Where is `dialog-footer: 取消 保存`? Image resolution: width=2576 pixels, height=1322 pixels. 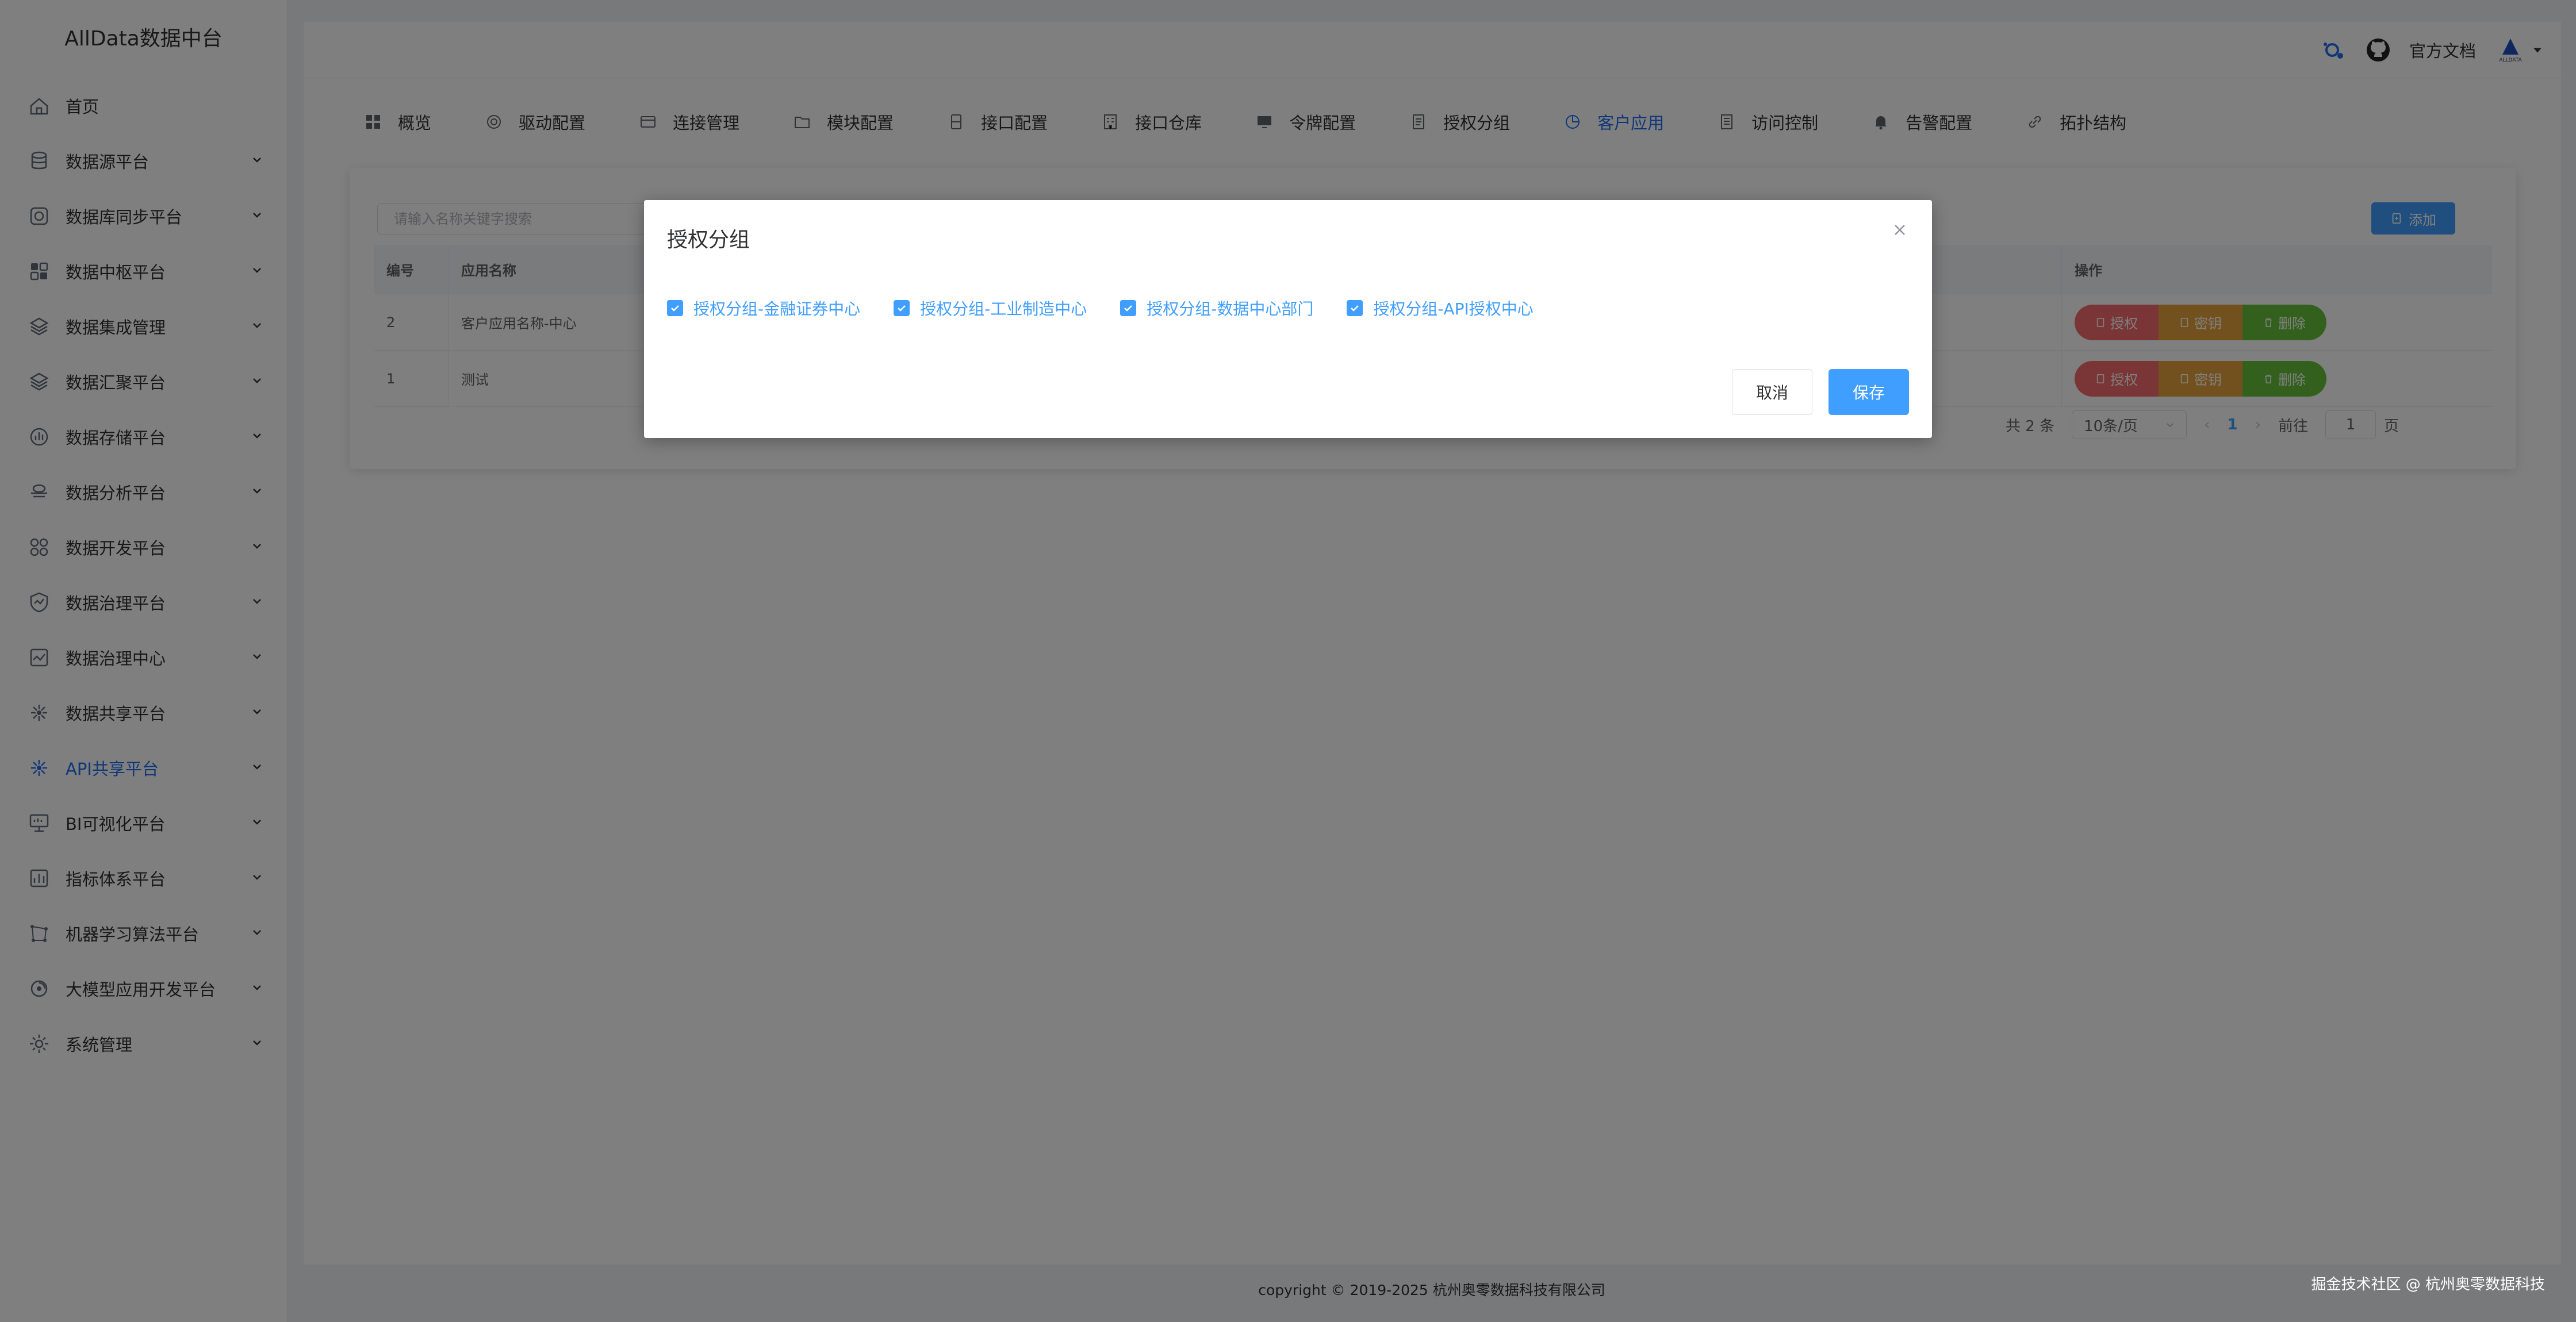
dialog-footer: 取消 保存 is located at coordinates (1820, 392).